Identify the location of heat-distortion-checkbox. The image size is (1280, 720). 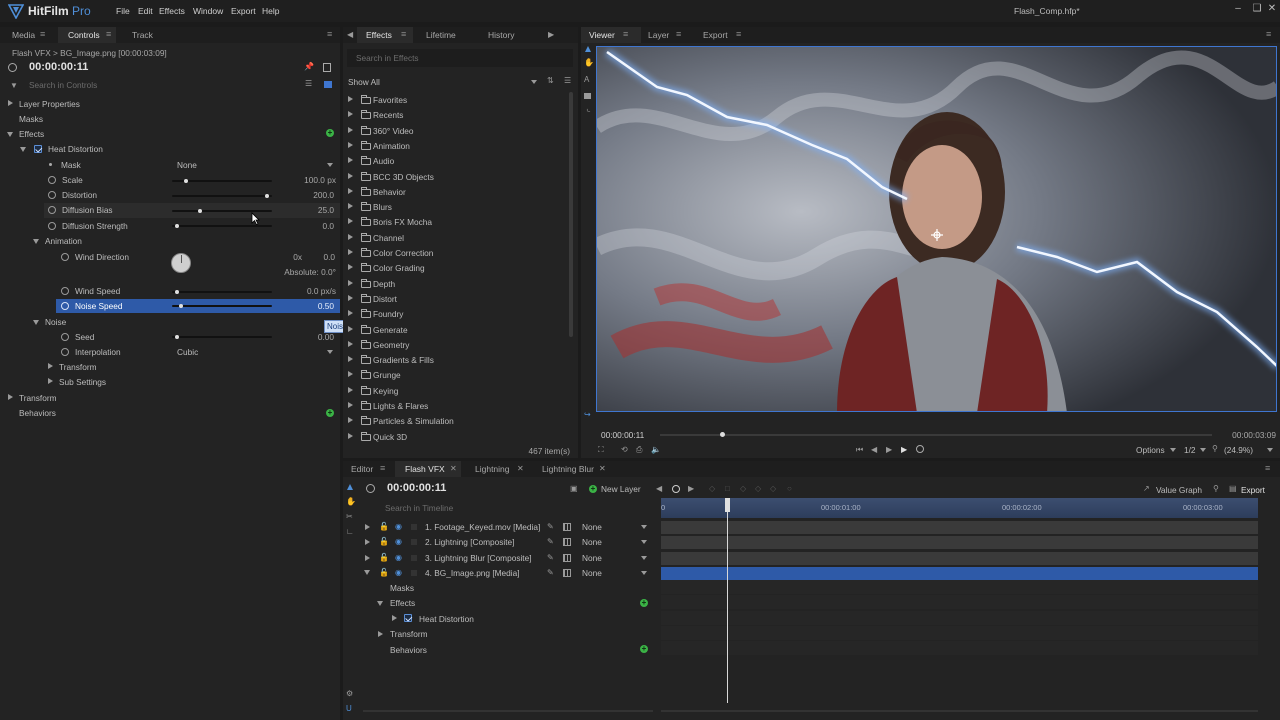
(38, 149).